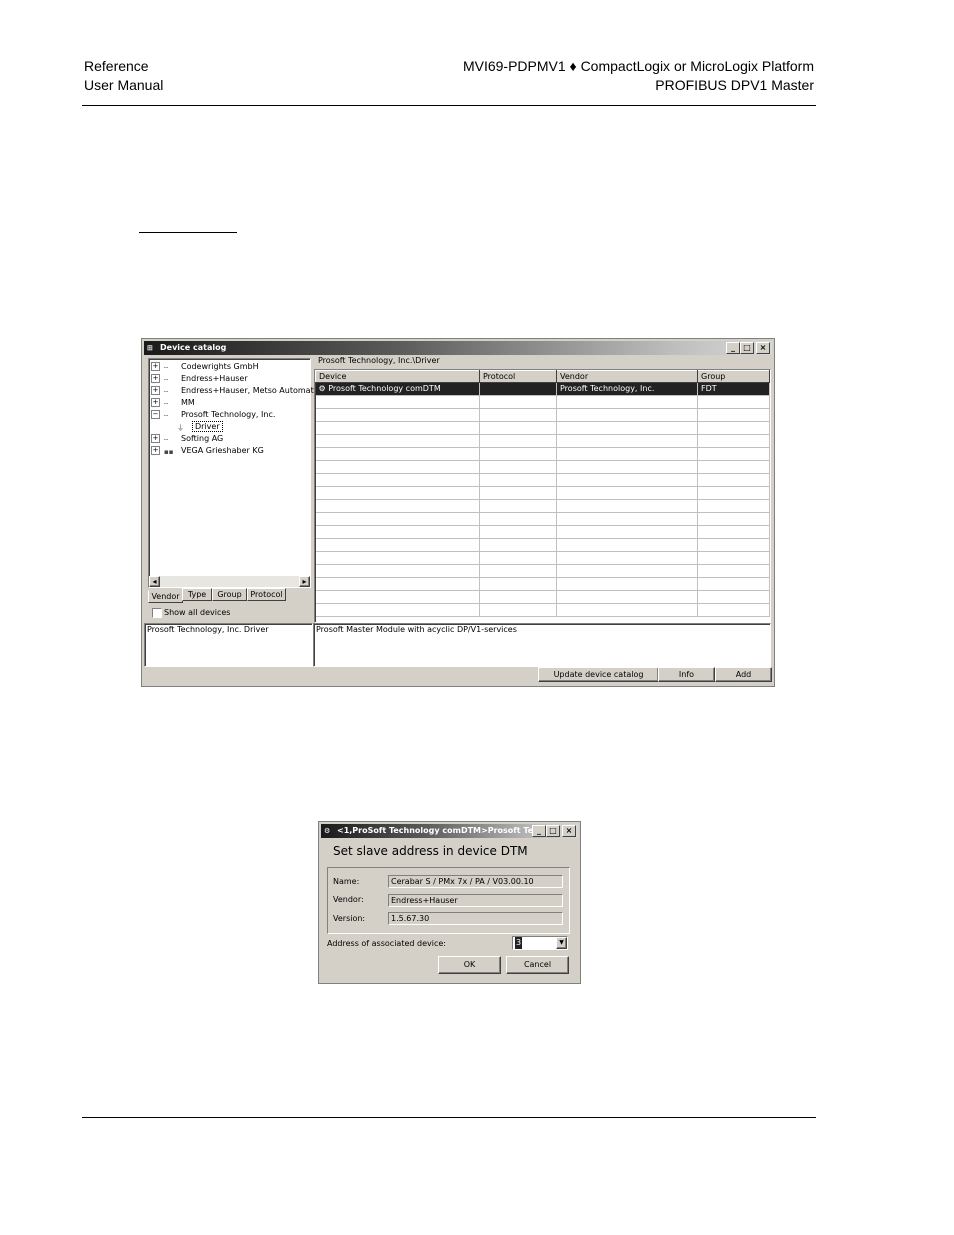  I want to click on catalog-path: Prosoft Technology, Inc.\Driver, so click(379, 360).